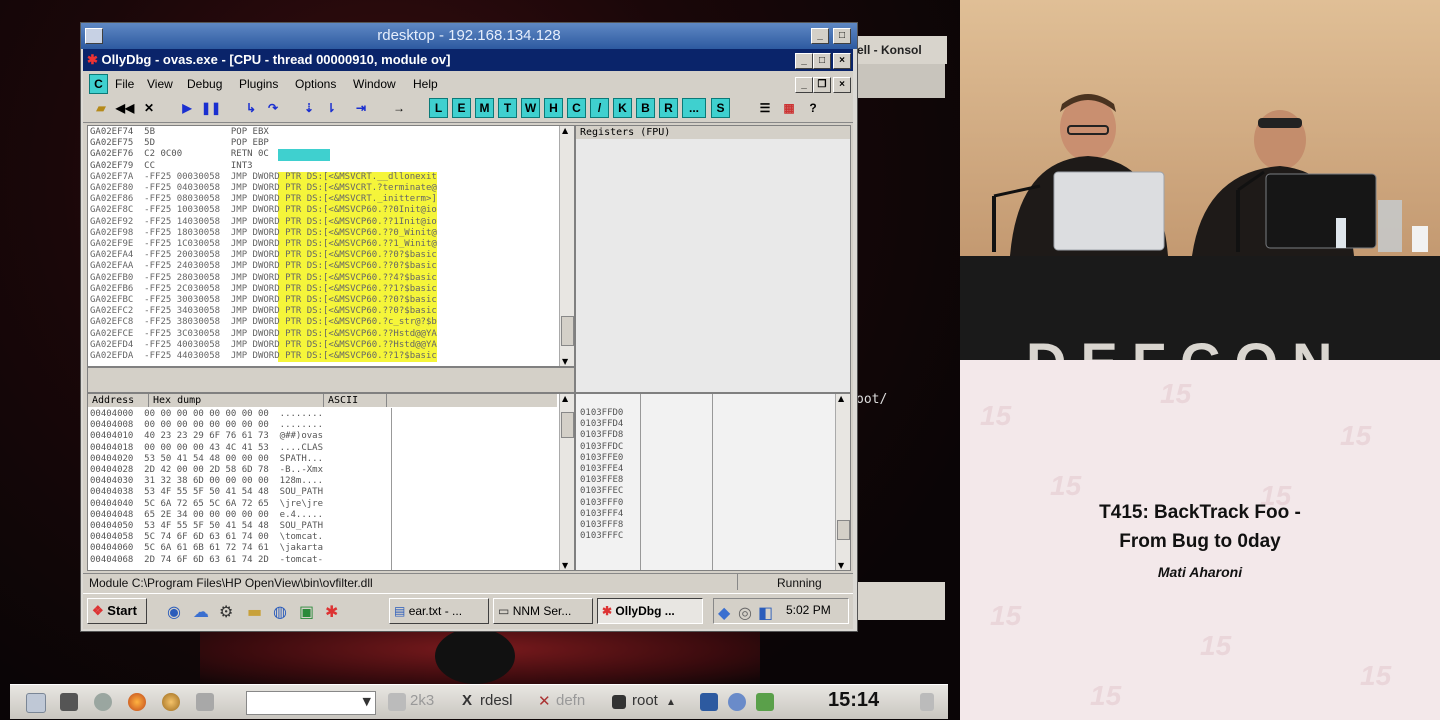 The width and height of the screenshot is (1440, 720). What do you see at coordinates (201, 611) in the screenshot?
I see `quicklaunch-network-icon: ☁` at bounding box center [201, 611].